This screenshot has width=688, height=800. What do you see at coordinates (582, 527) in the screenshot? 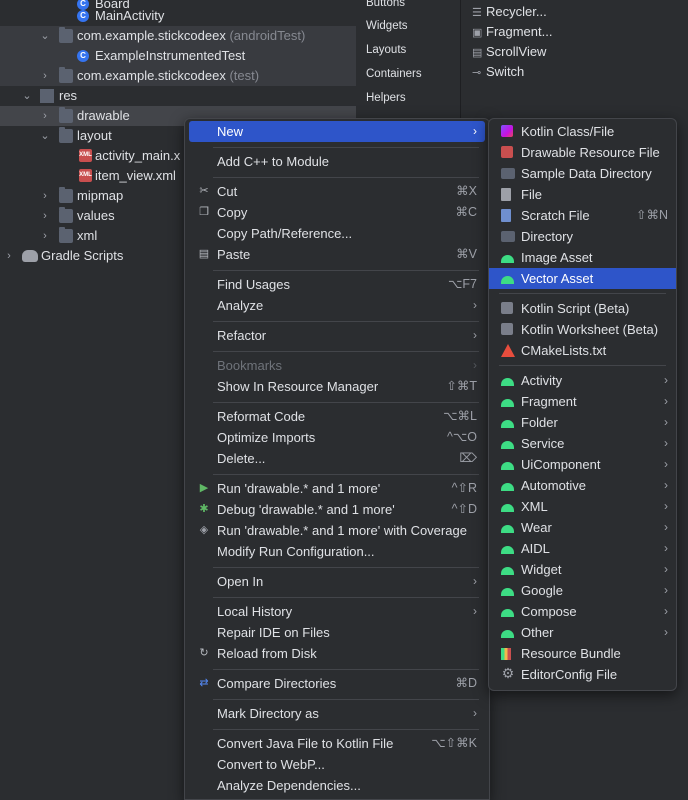
I see `submenu-item-wear: Wear ›` at bounding box center [582, 527].